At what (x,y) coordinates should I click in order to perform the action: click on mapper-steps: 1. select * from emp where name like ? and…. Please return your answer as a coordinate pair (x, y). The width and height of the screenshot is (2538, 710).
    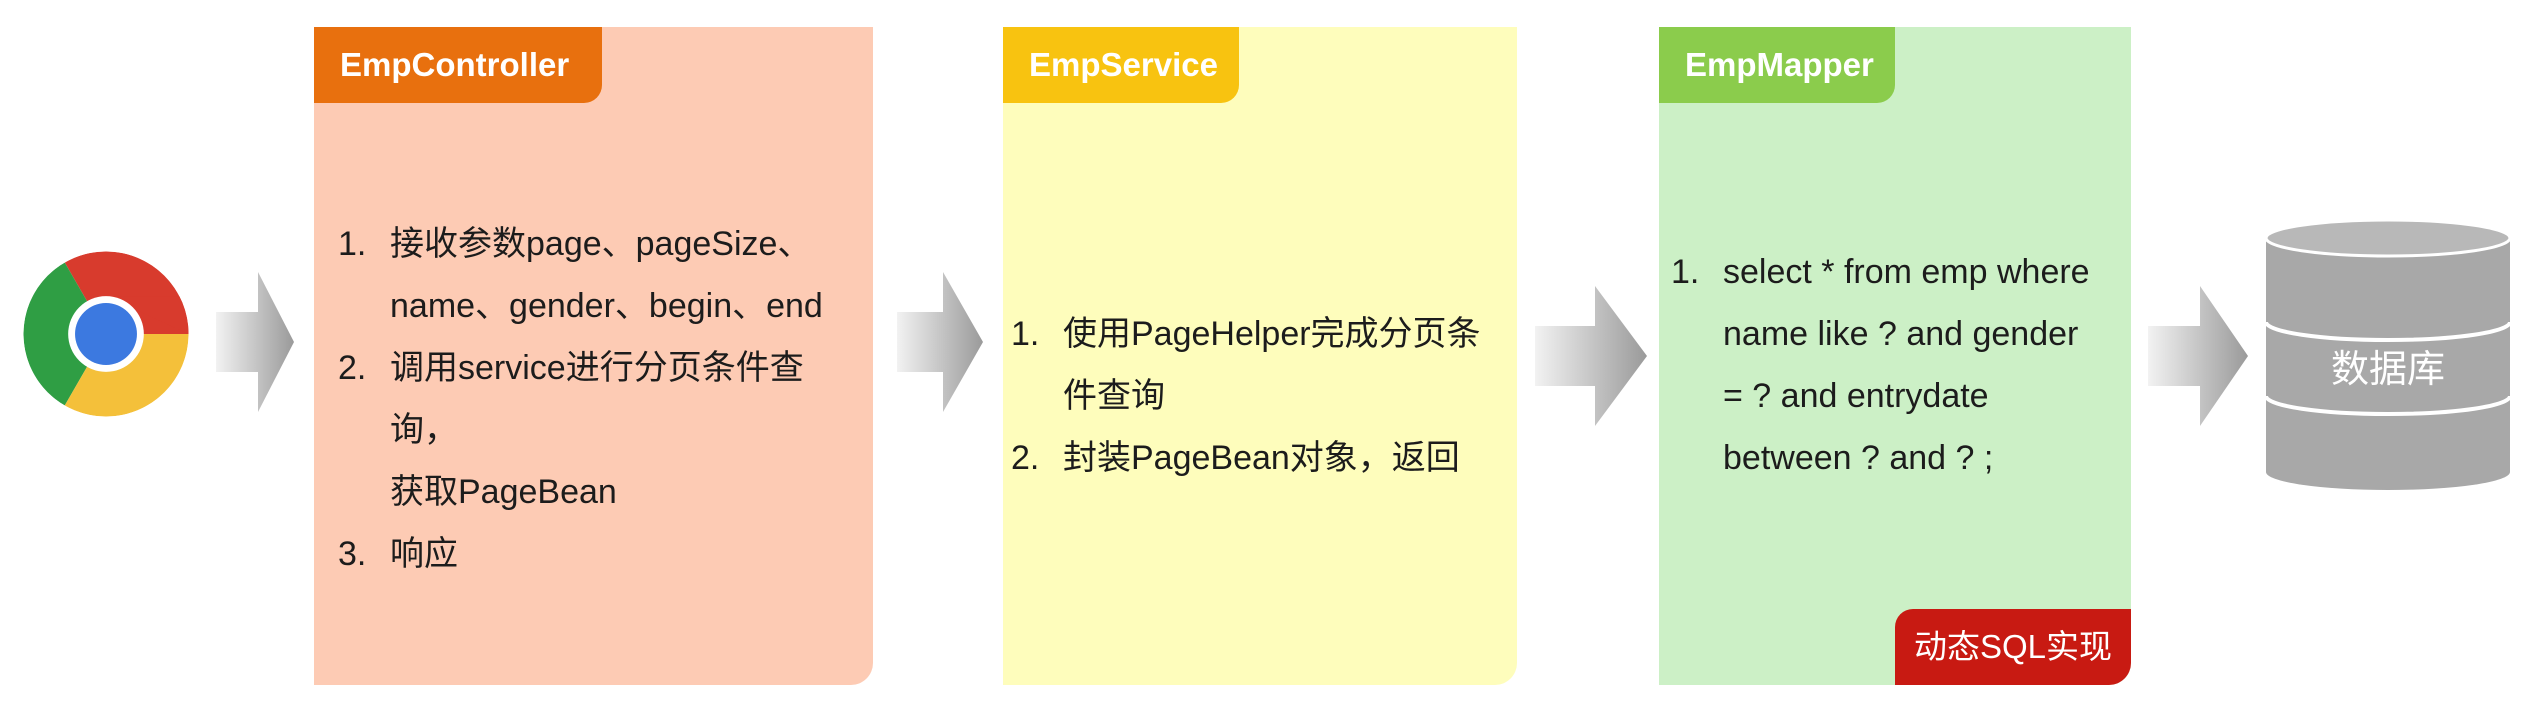
    Looking at the image, I should click on (1901, 365).